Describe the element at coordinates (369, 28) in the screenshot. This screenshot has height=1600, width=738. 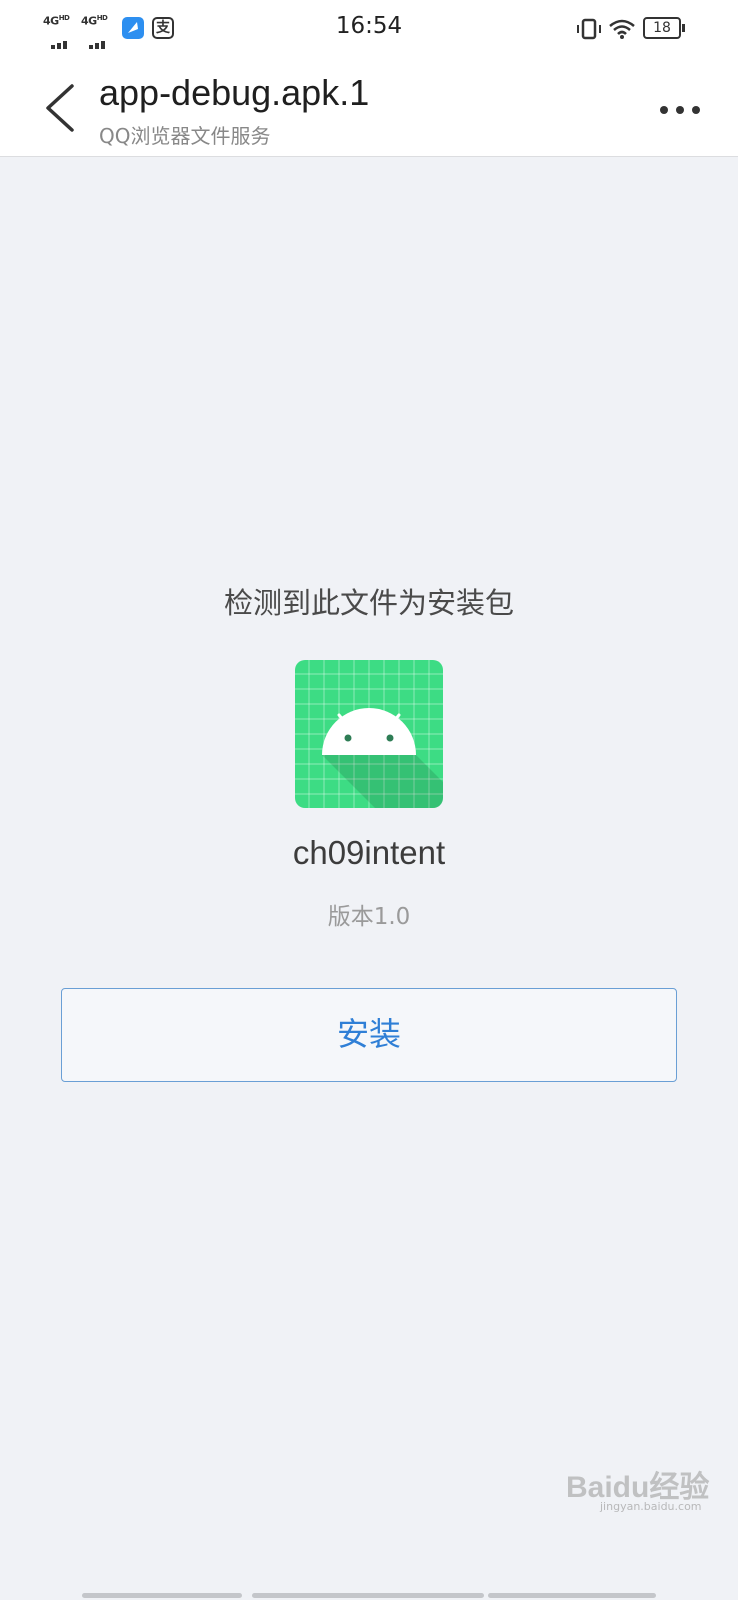
I see `status-bar: 4GHD 4GHD 支 16:54 18` at that location.